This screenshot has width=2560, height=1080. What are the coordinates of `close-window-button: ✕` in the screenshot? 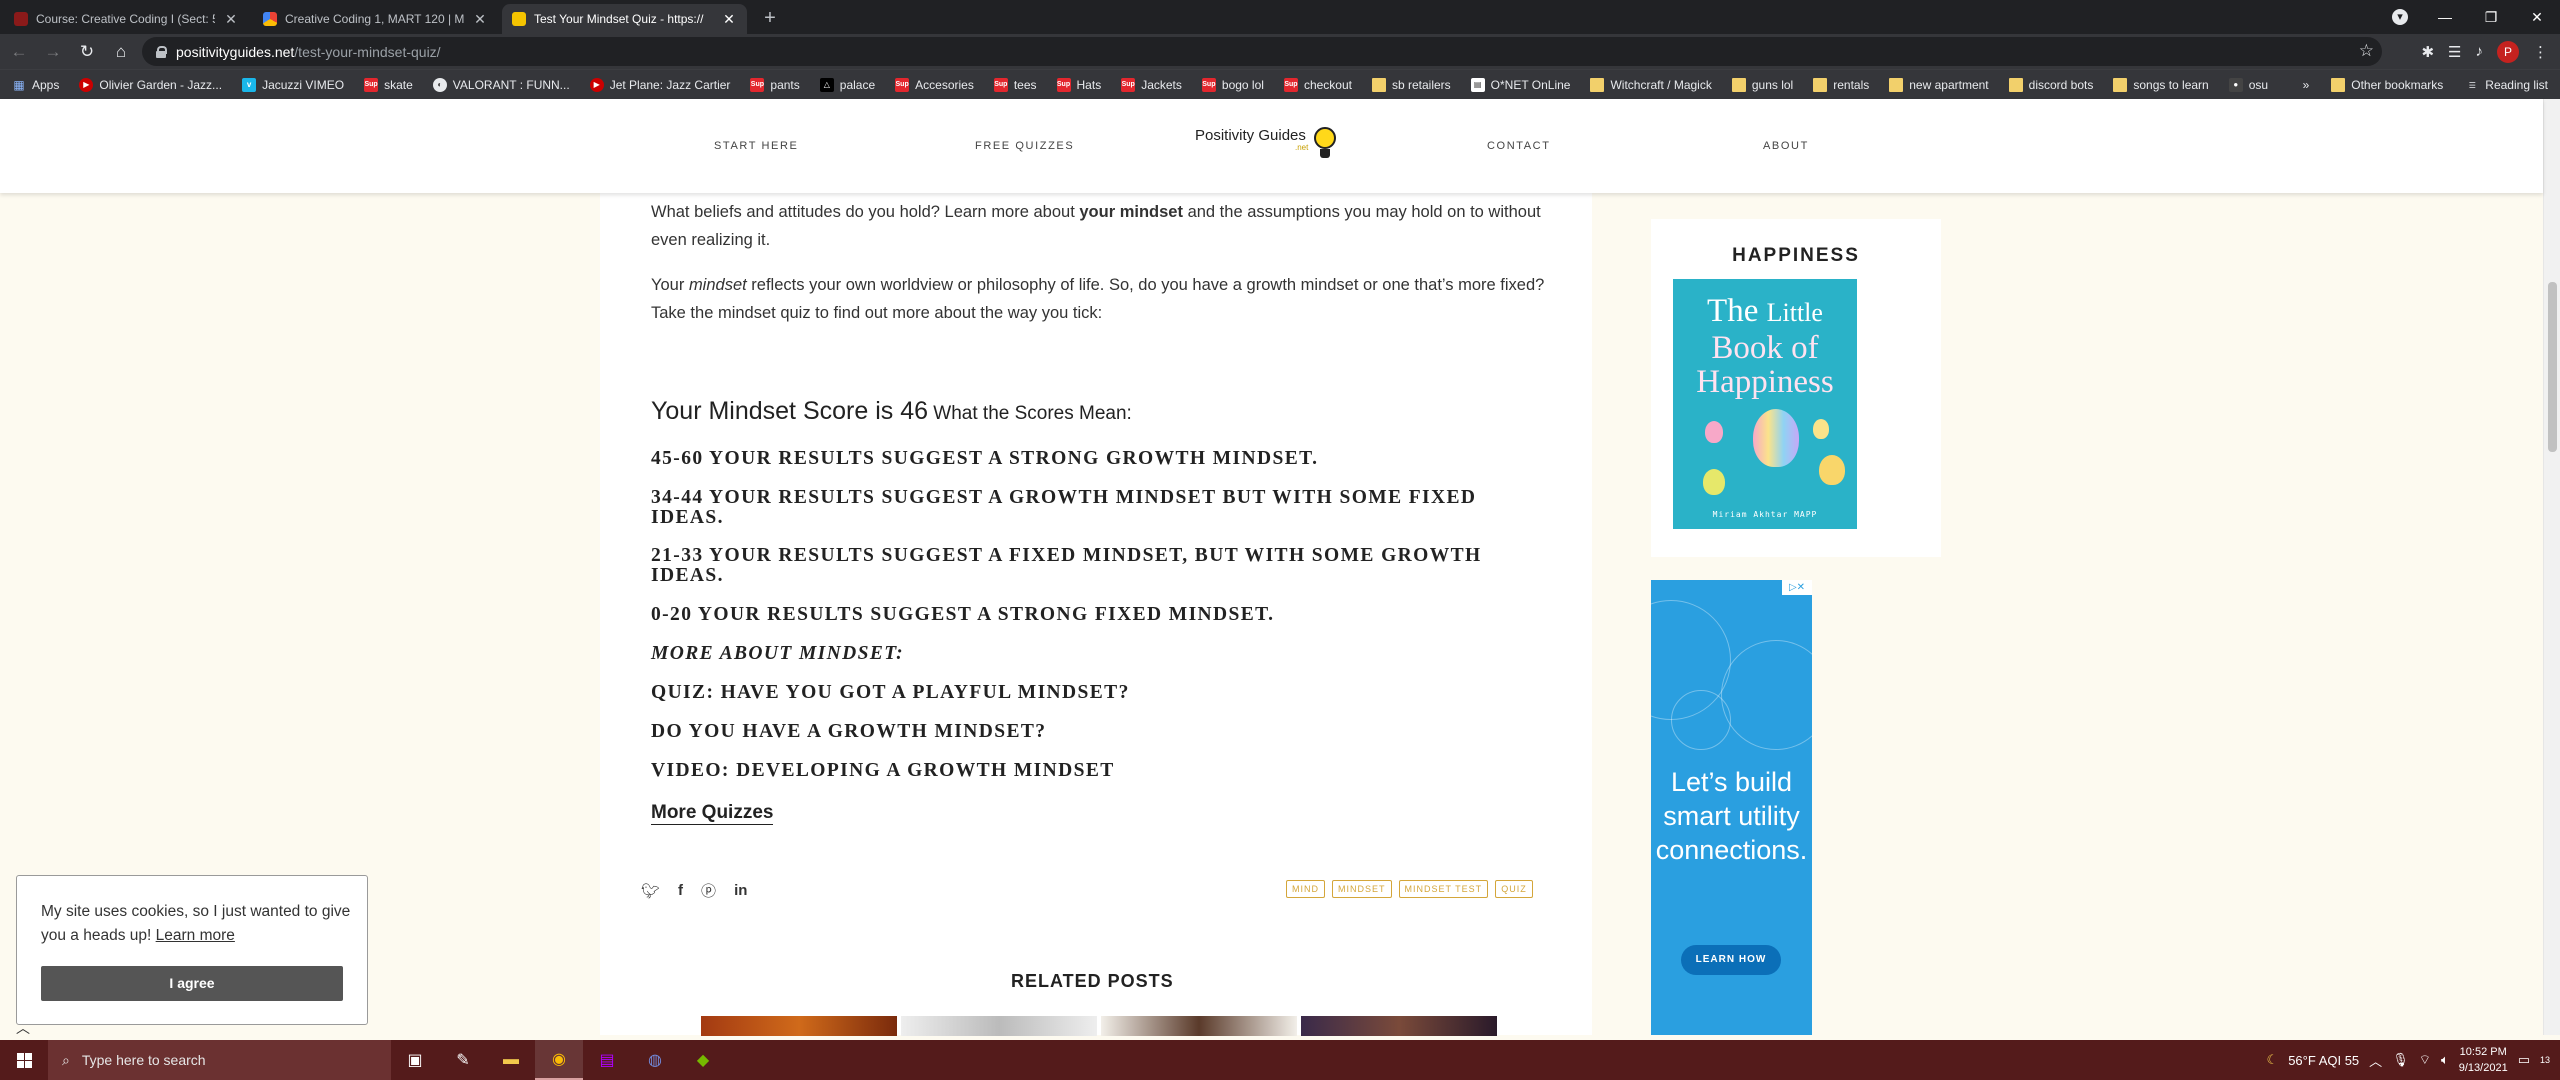 It's located at (2537, 17).